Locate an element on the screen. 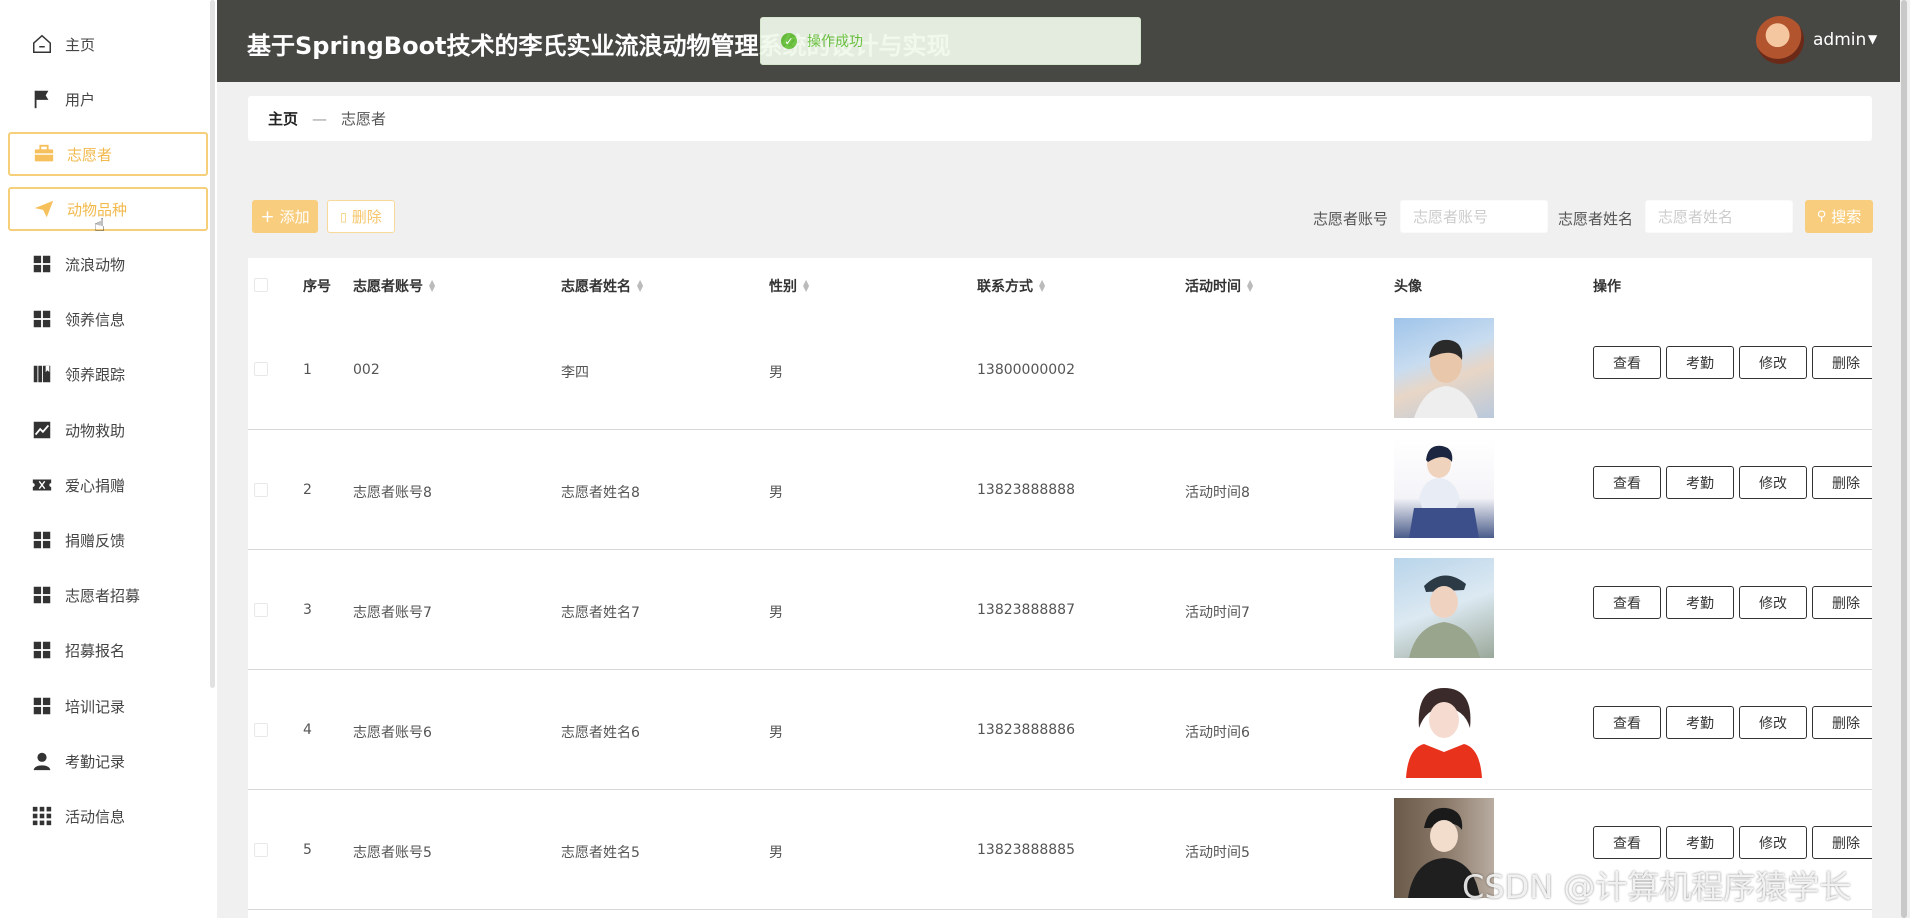  sidebar-item-recruitment-signup: 招募报名 is located at coordinates (108, 650).